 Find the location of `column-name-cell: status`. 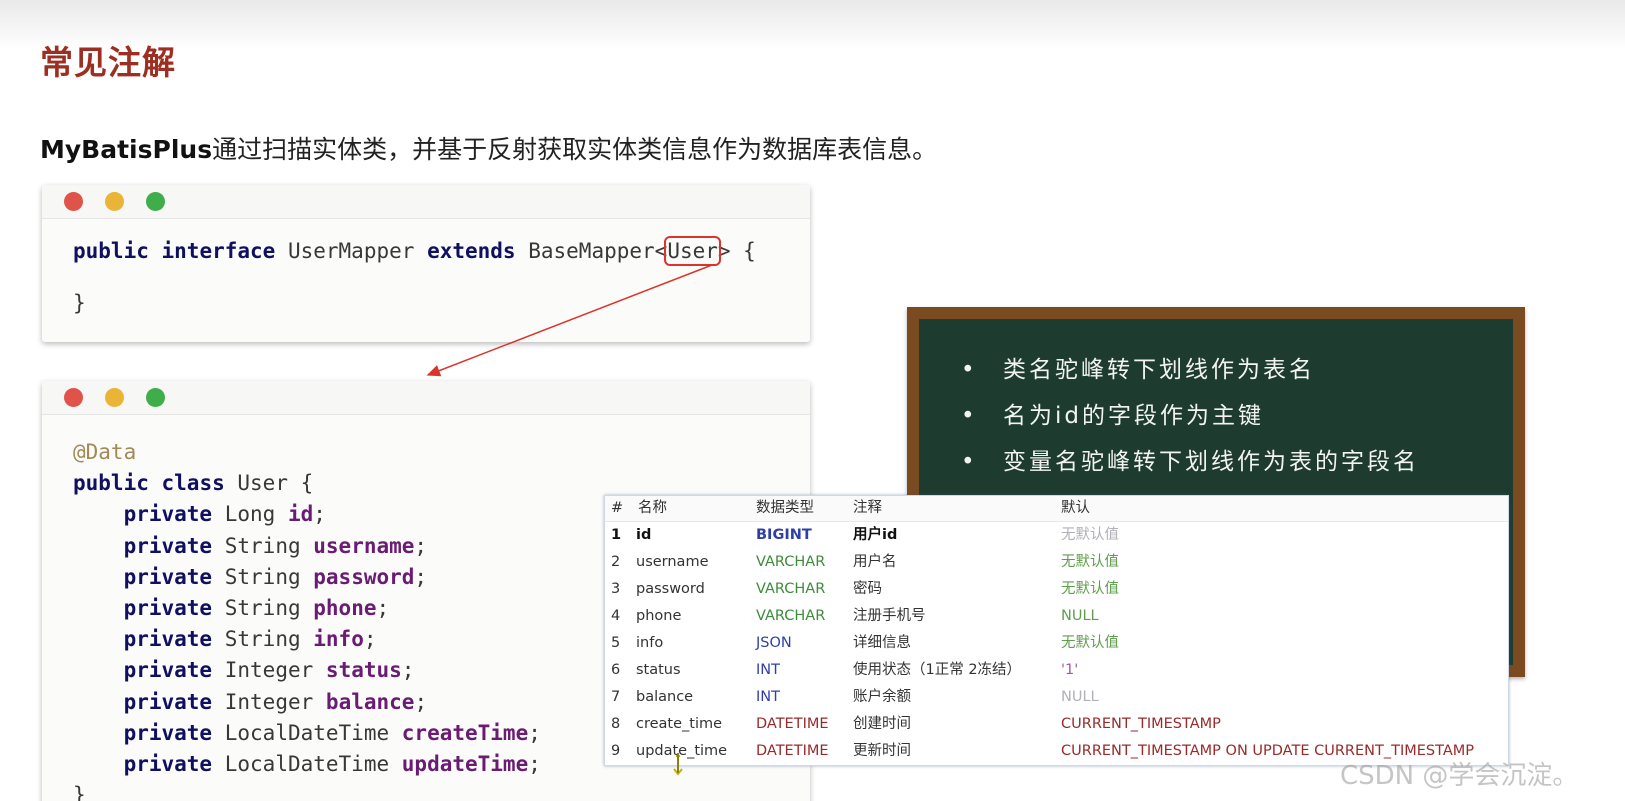

column-name-cell: status is located at coordinates (658, 670).